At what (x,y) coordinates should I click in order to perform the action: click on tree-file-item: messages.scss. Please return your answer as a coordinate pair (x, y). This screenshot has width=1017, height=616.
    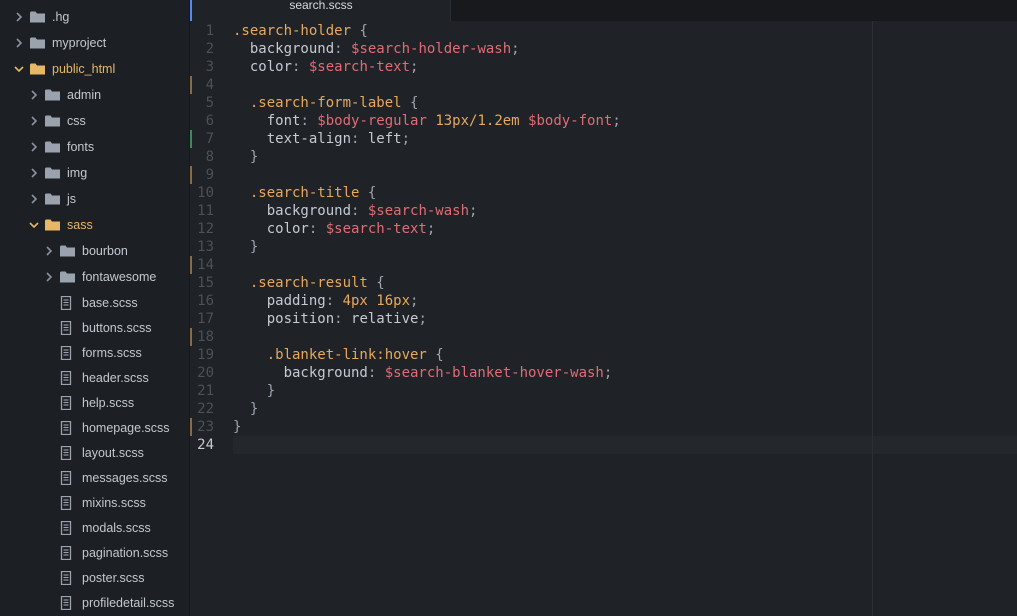
    Looking at the image, I should click on (94, 478).